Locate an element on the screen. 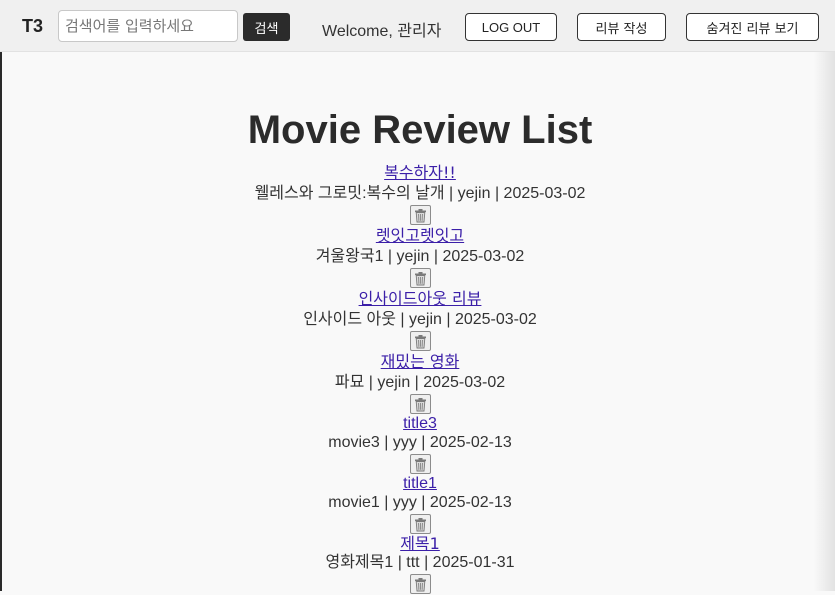 The image size is (835, 595). review-title-link: 렛잇고렛잇고 is located at coordinates (417, 236).